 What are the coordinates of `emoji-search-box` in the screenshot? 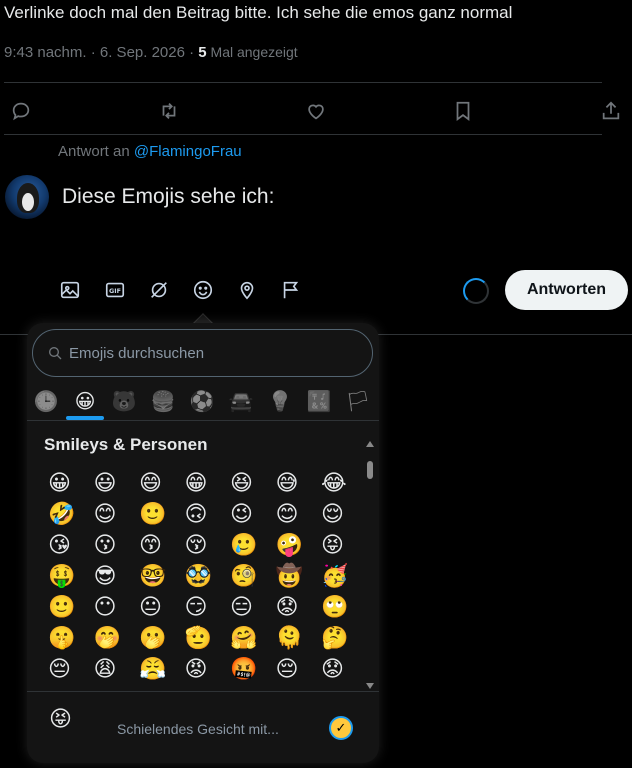 It's located at (202, 353).